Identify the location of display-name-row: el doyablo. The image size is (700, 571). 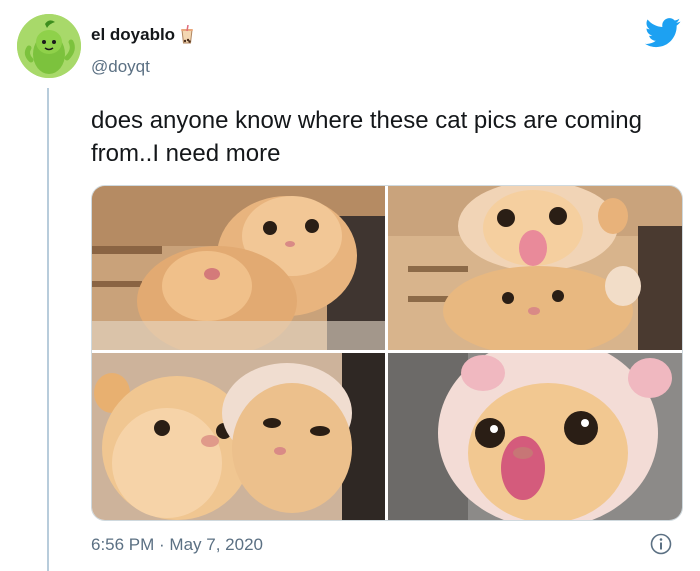
(143, 35).